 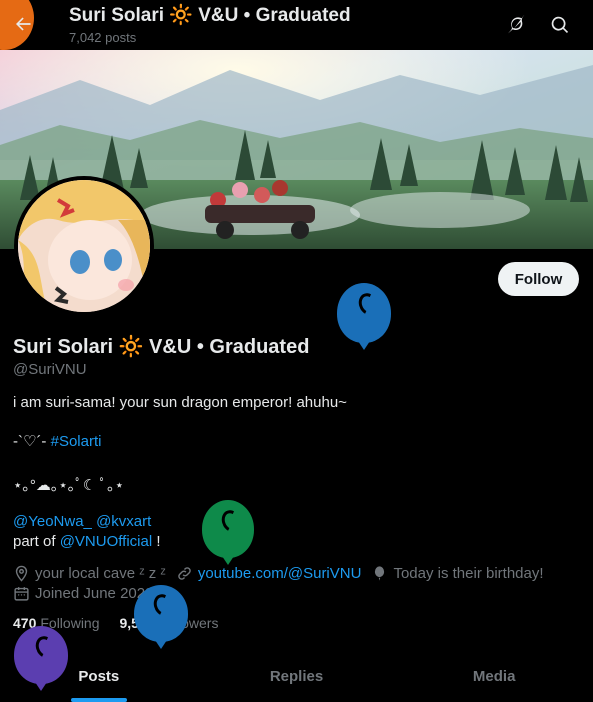 I want to click on arrow-left-icon, so click(x=23, y=24).